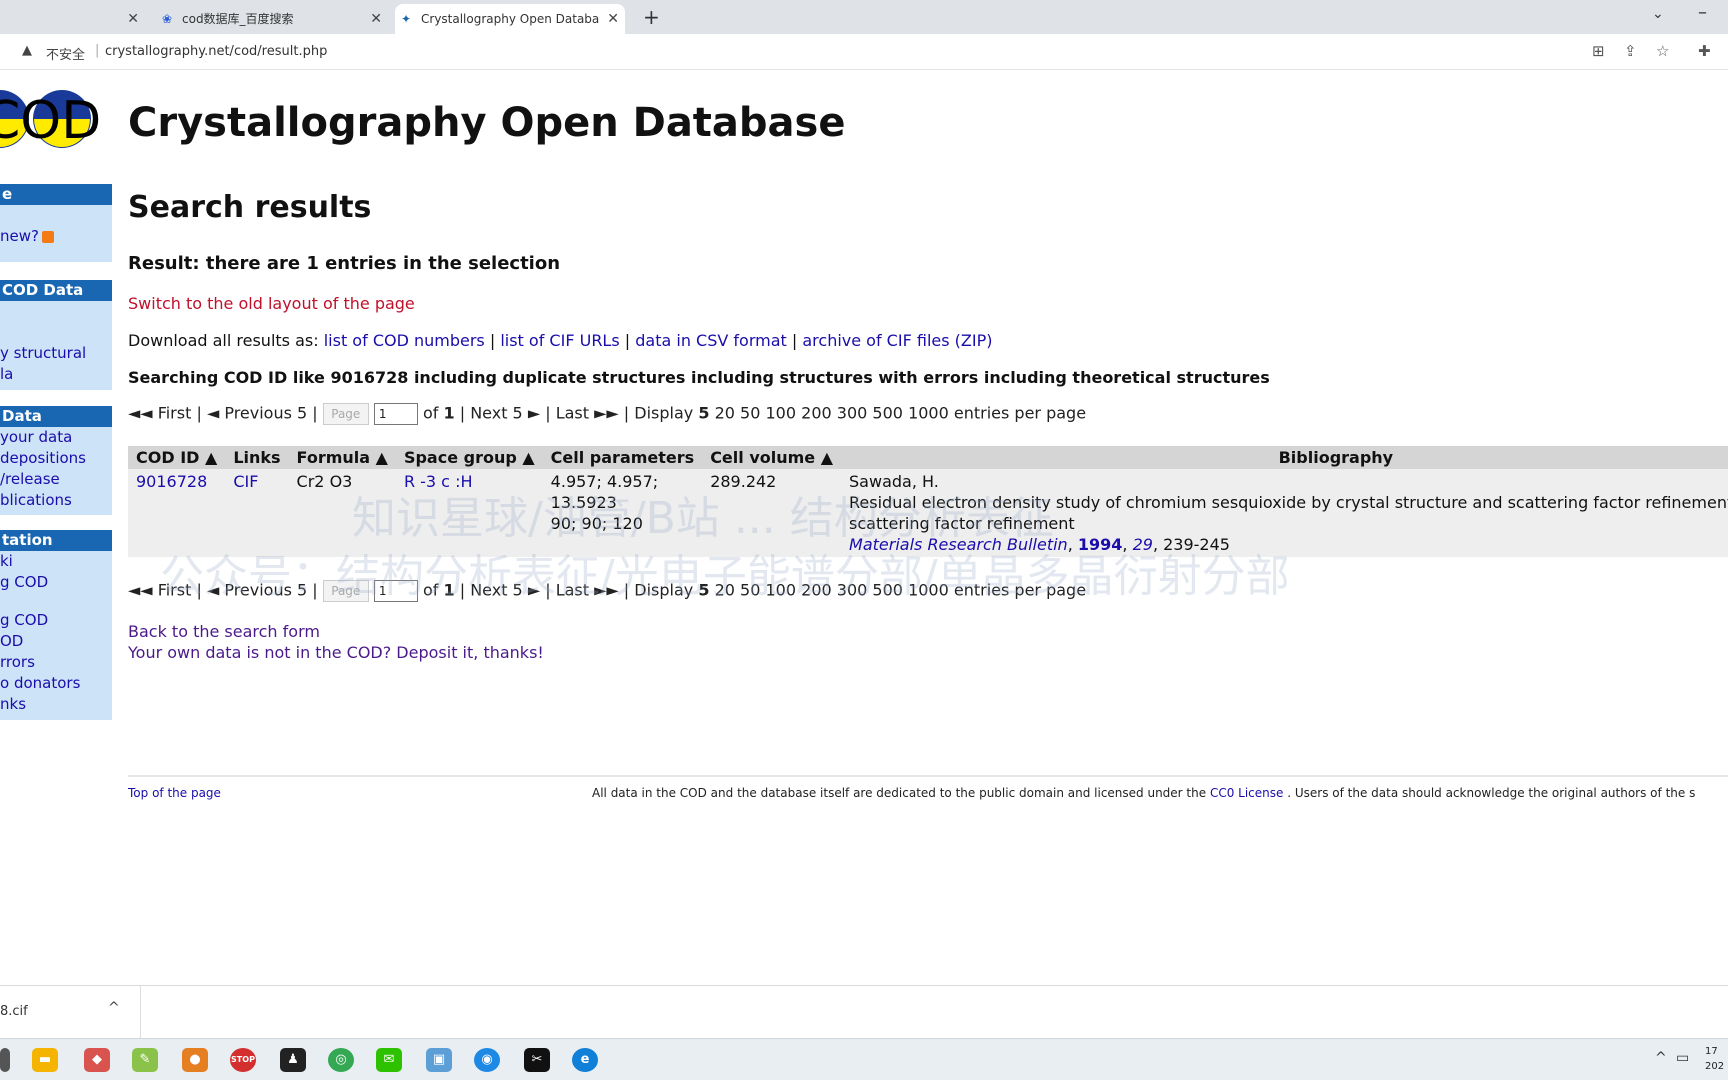  I want to click on page-number-input: 1, so click(395, 414).